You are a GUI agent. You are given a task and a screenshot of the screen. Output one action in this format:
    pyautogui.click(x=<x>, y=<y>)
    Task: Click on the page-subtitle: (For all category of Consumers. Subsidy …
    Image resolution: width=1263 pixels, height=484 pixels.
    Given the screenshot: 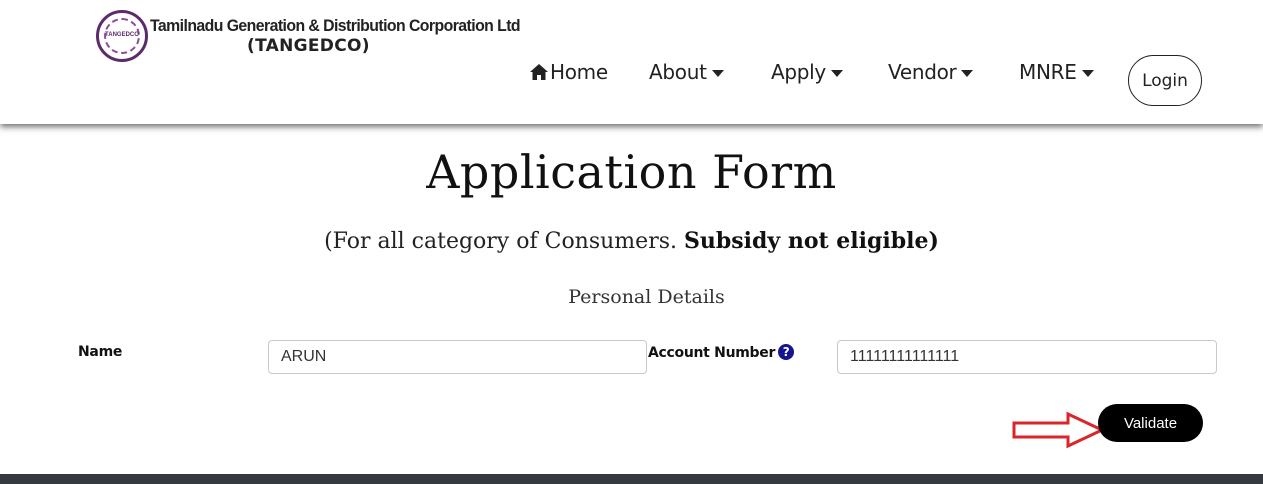 What is the action you would take?
    pyautogui.click(x=631, y=241)
    